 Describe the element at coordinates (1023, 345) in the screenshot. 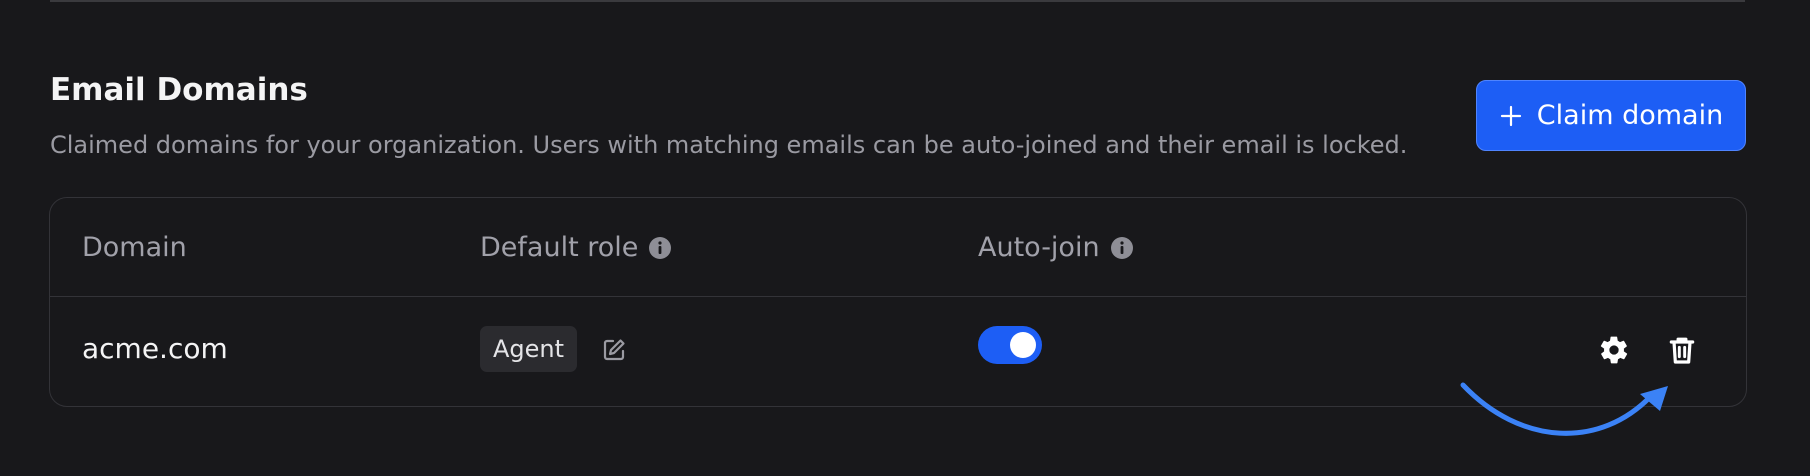

I see `toggle-knob` at that location.